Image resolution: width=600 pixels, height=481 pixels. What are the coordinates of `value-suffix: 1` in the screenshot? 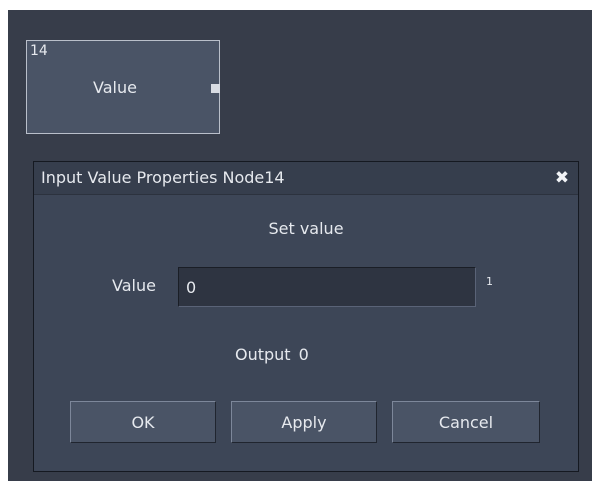 It's located at (489, 281).